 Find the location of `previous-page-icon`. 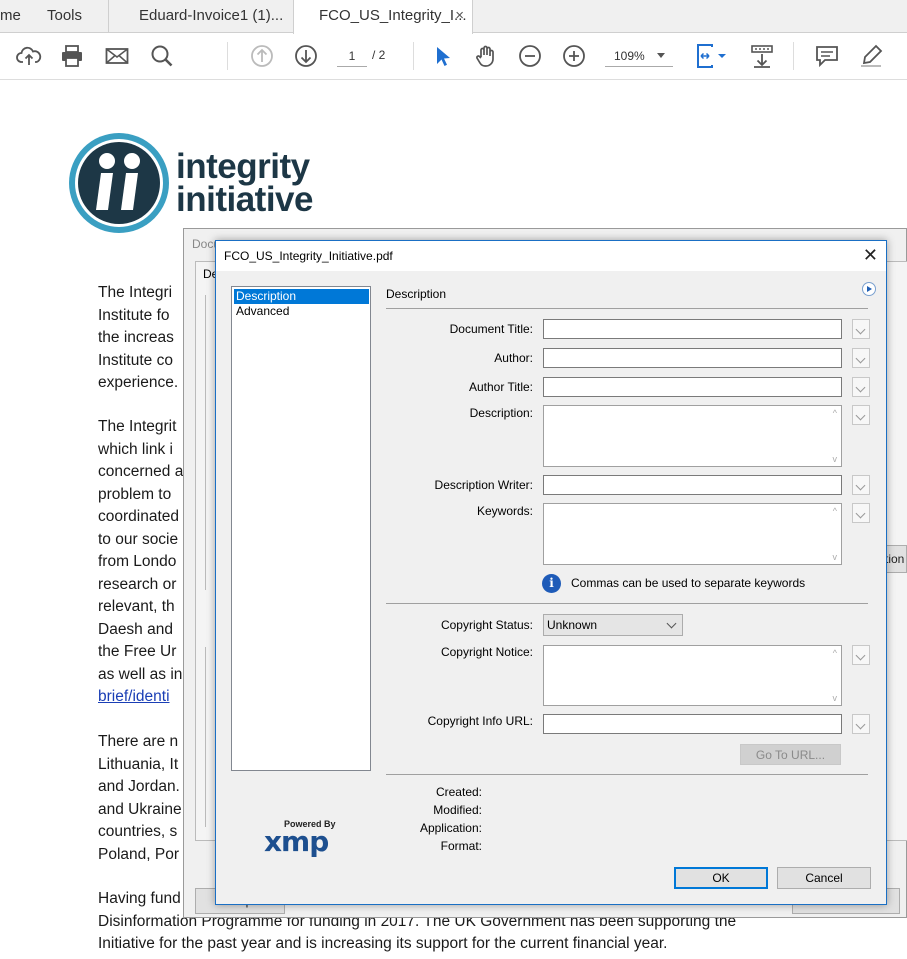

previous-page-icon is located at coordinates (262, 56).